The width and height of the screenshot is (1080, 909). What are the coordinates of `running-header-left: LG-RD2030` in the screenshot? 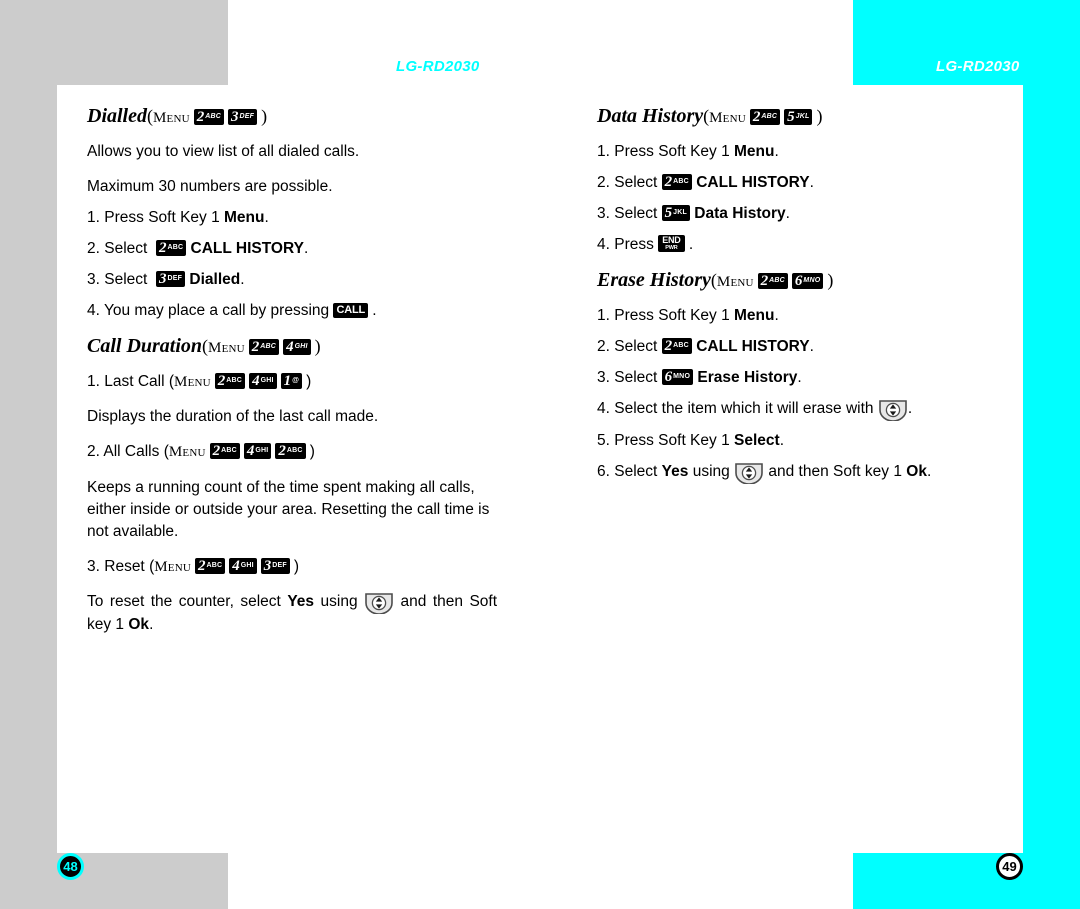 It's located at (438, 66).